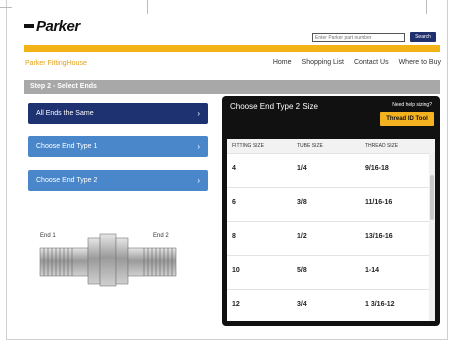 The width and height of the screenshot is (455, 345). I want to click on nav-where-to-buy: Where to Buy, so click(420, 62).